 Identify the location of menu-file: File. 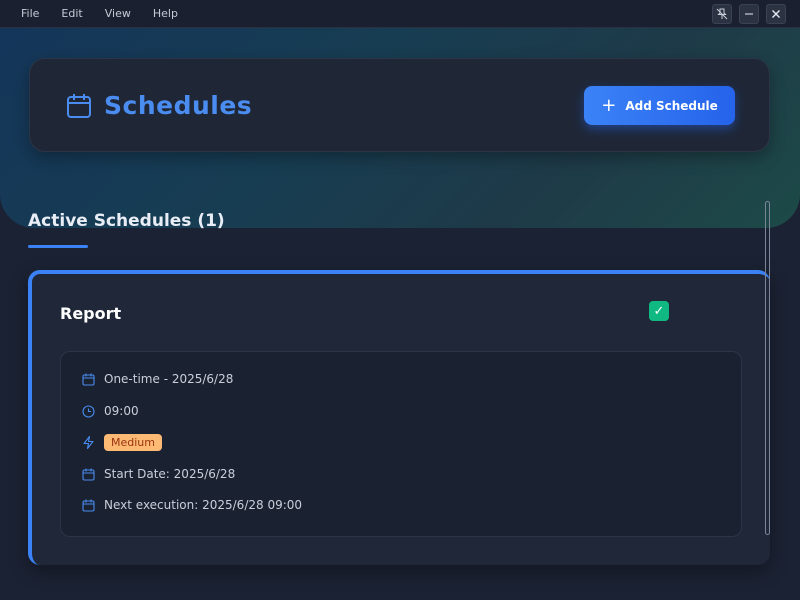
(30, 14).